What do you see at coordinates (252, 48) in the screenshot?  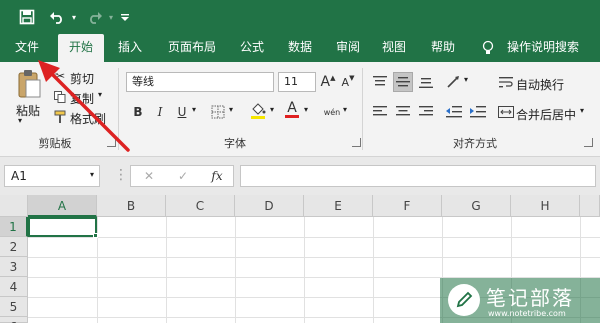 I see `tab-formulas: 公式` at bounding box center [252, 48].